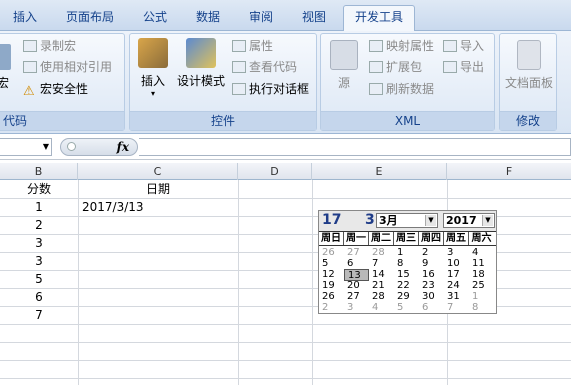  Describe the element at coordinates (157, 207) in the screenshot. I see `cell-c-date: 2017/3/13` at that location.